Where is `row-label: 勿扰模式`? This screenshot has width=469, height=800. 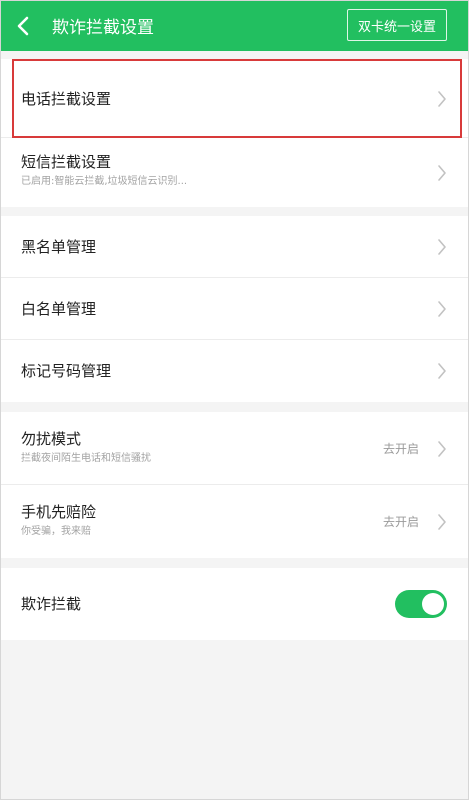 row-label: 勿扰模式 is located at coordinates (51, 439).